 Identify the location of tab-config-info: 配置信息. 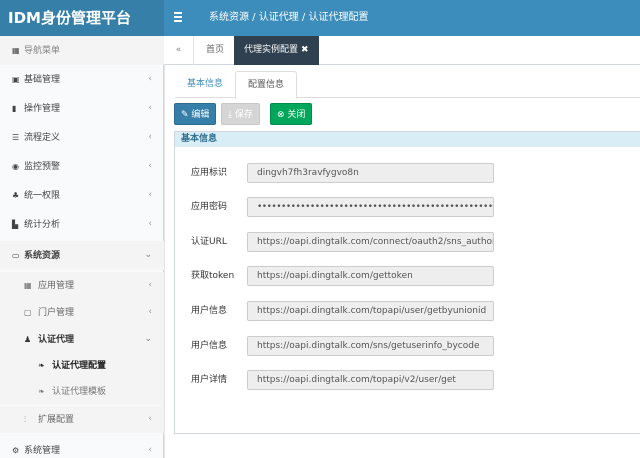
(266, 85).